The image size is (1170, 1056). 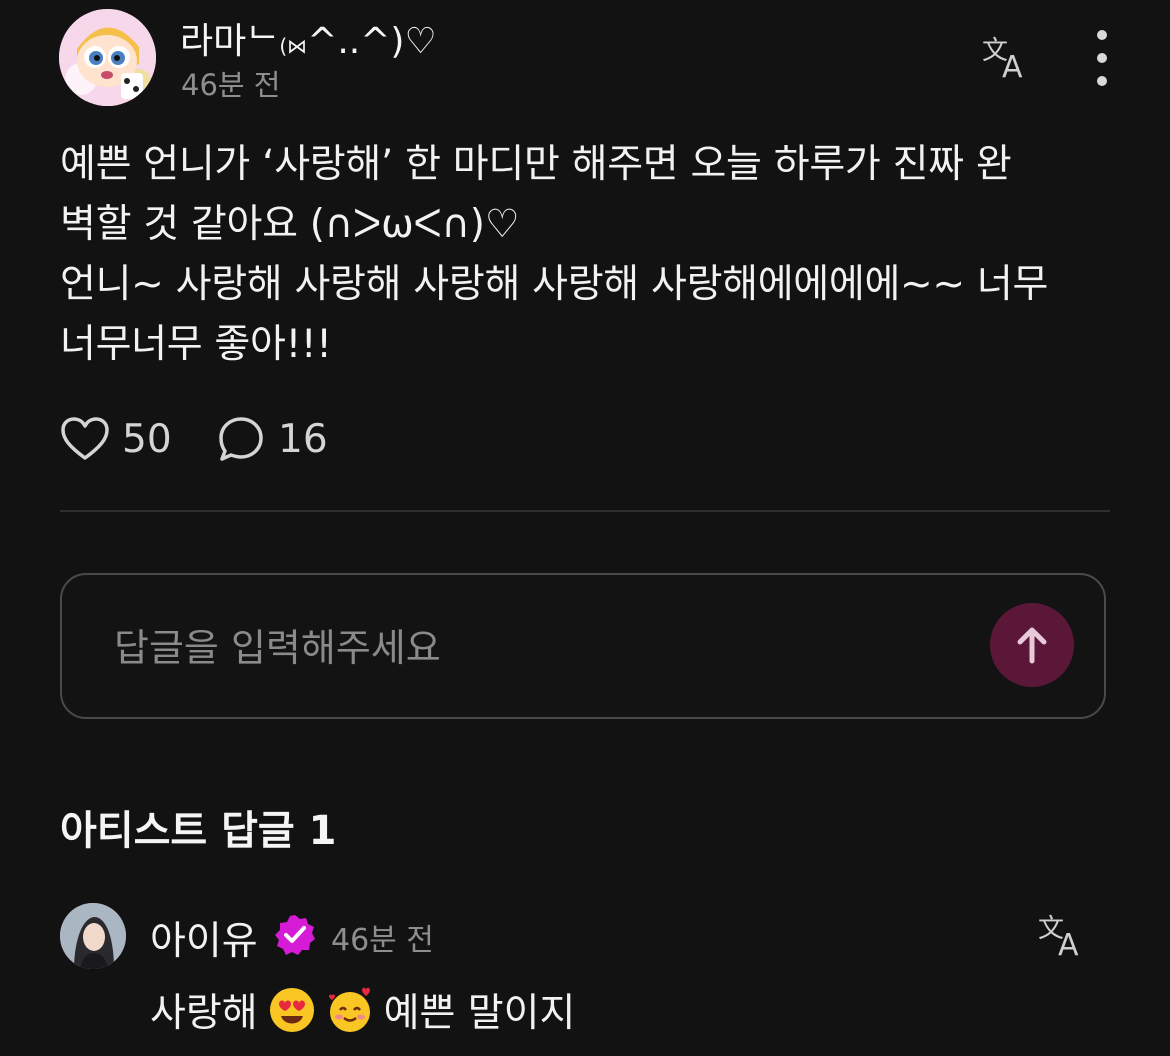 I want to click on translate-button: 文 A, so click(x=1006, y=57).